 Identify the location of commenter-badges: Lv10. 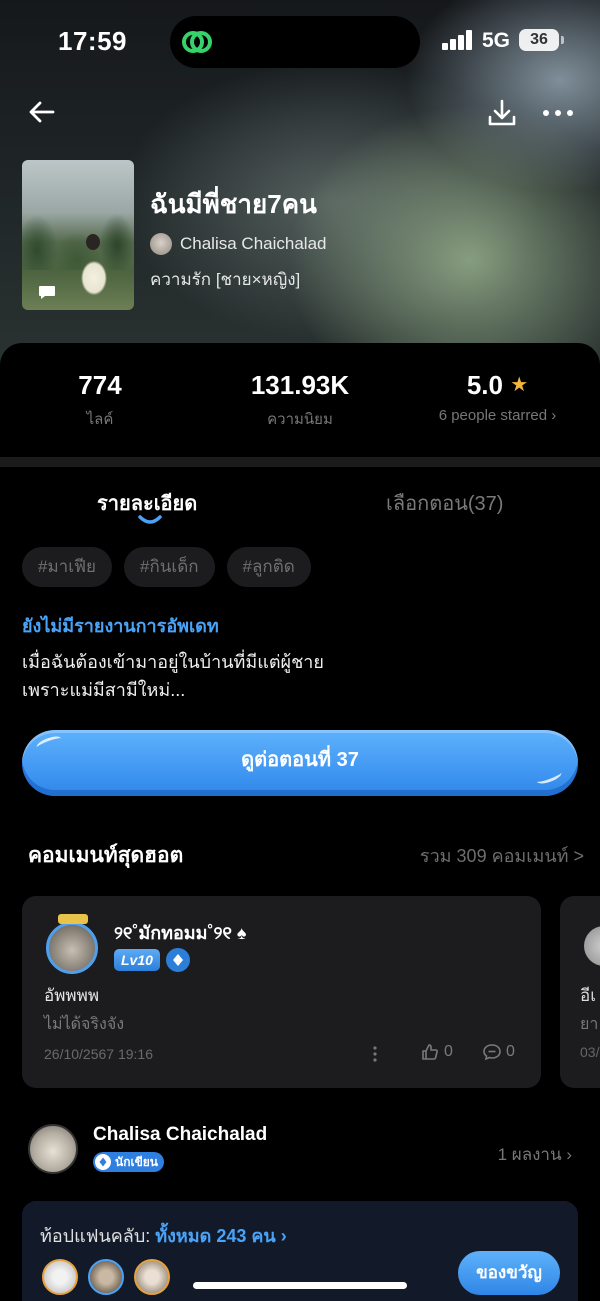
(152, 960).